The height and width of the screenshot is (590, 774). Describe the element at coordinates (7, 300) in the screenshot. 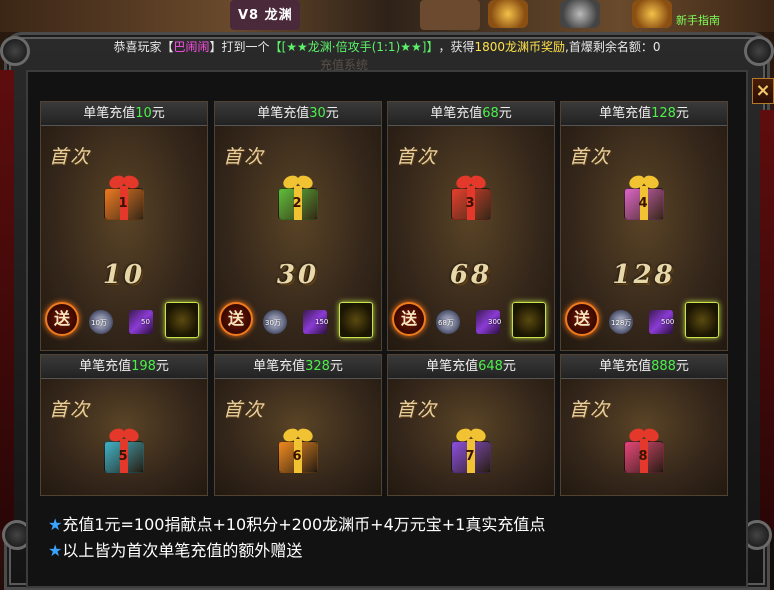

I see `left-frame-ornament` at that location.